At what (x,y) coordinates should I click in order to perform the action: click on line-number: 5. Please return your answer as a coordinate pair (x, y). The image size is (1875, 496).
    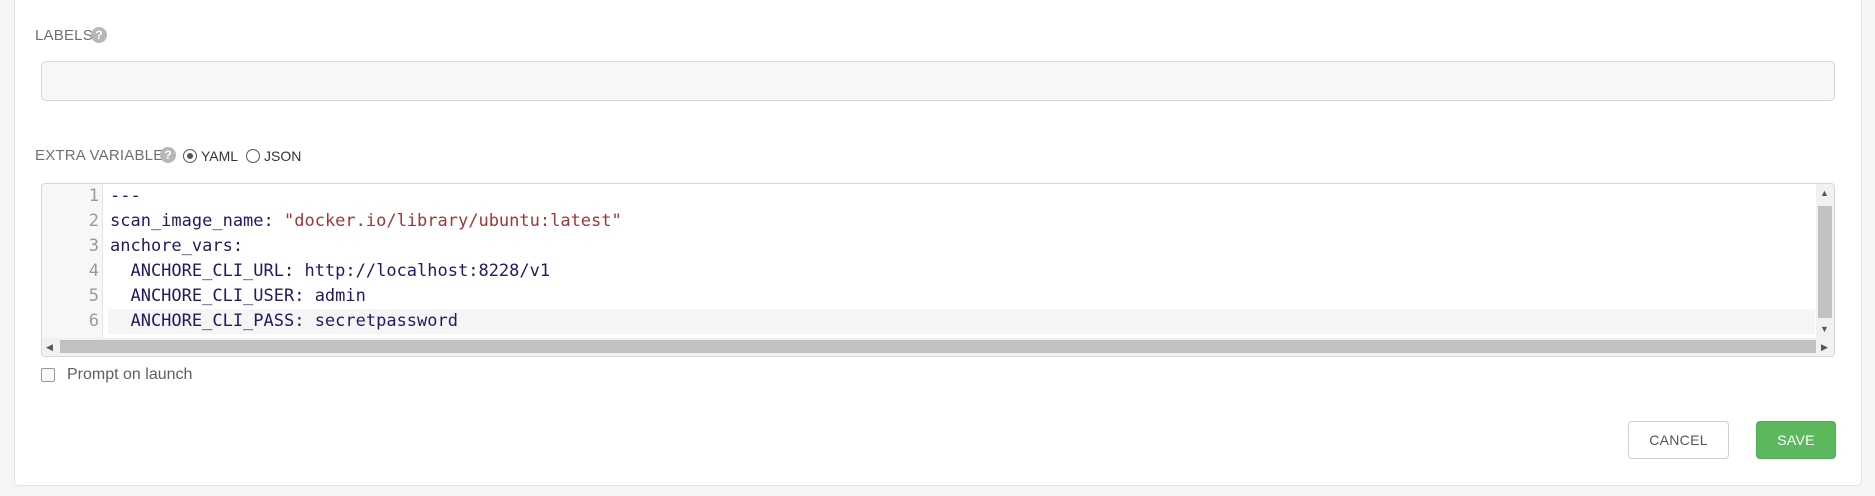
    Looking at the image, I should click on (93, 296).